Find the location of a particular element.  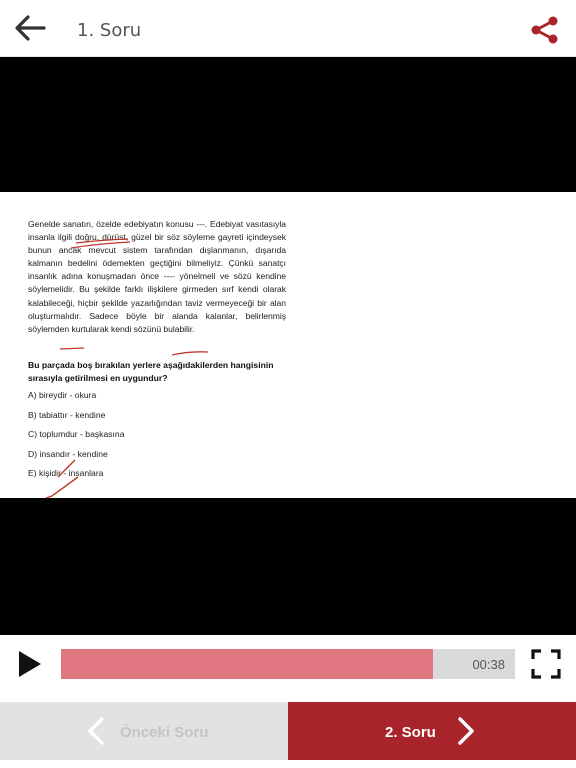

play-button is located at coordinates (30, 664).